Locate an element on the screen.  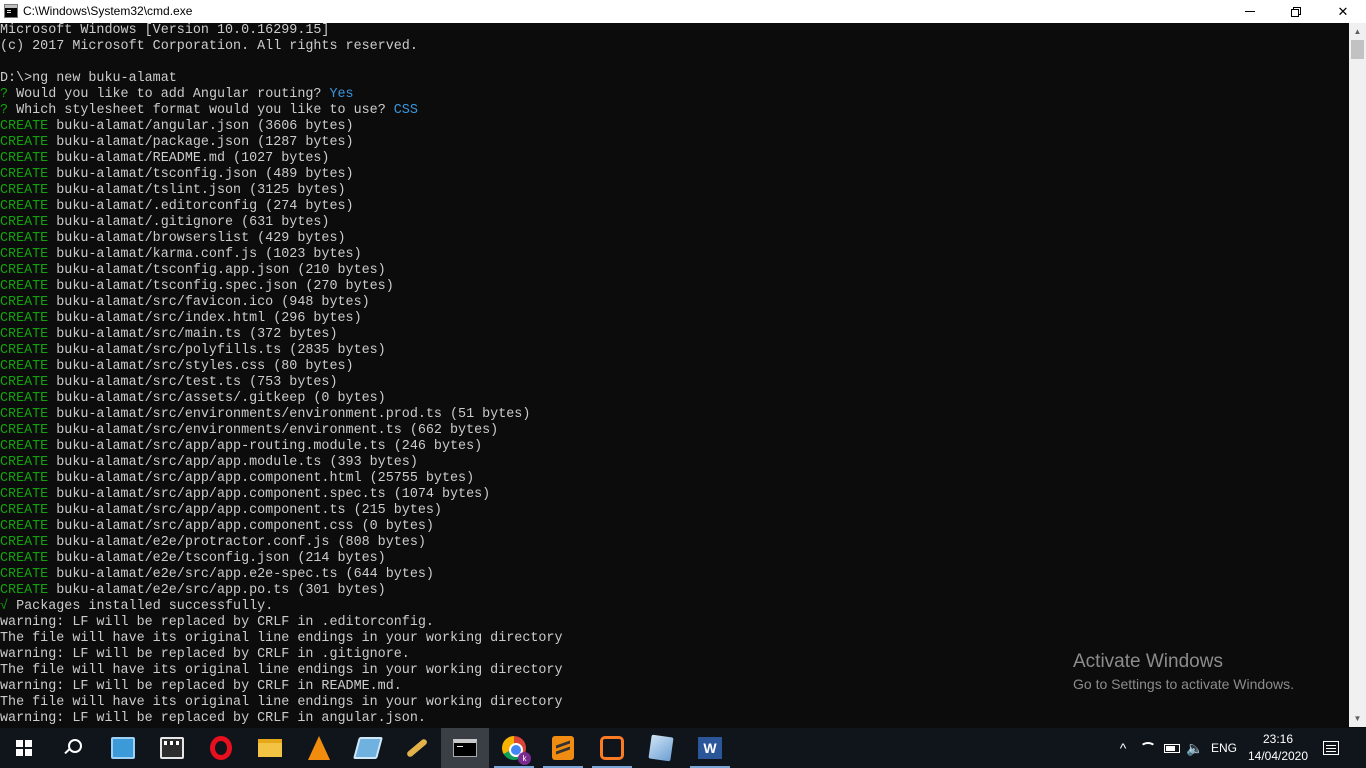
restore-button is located at coordinates (1296, 11).